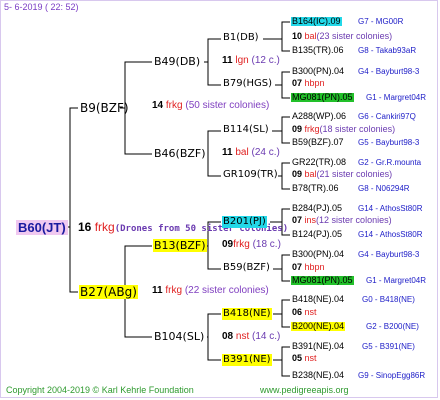 The image size is (440, 400). What do you see at coordinates (180, 153) in the screenshot?
I see `gen2-queen-2: B46(BZF)` at bounding box center [180, 153].